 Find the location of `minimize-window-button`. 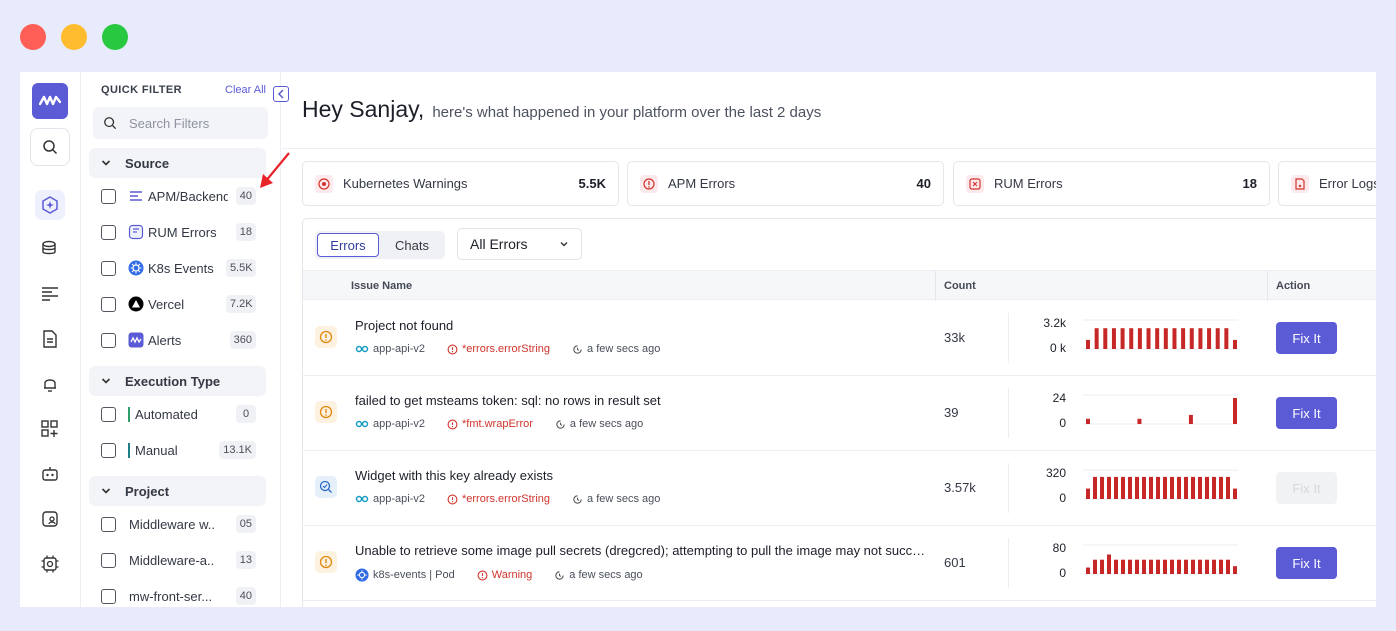

minimize-window-button is located at coordinates (74, 37).